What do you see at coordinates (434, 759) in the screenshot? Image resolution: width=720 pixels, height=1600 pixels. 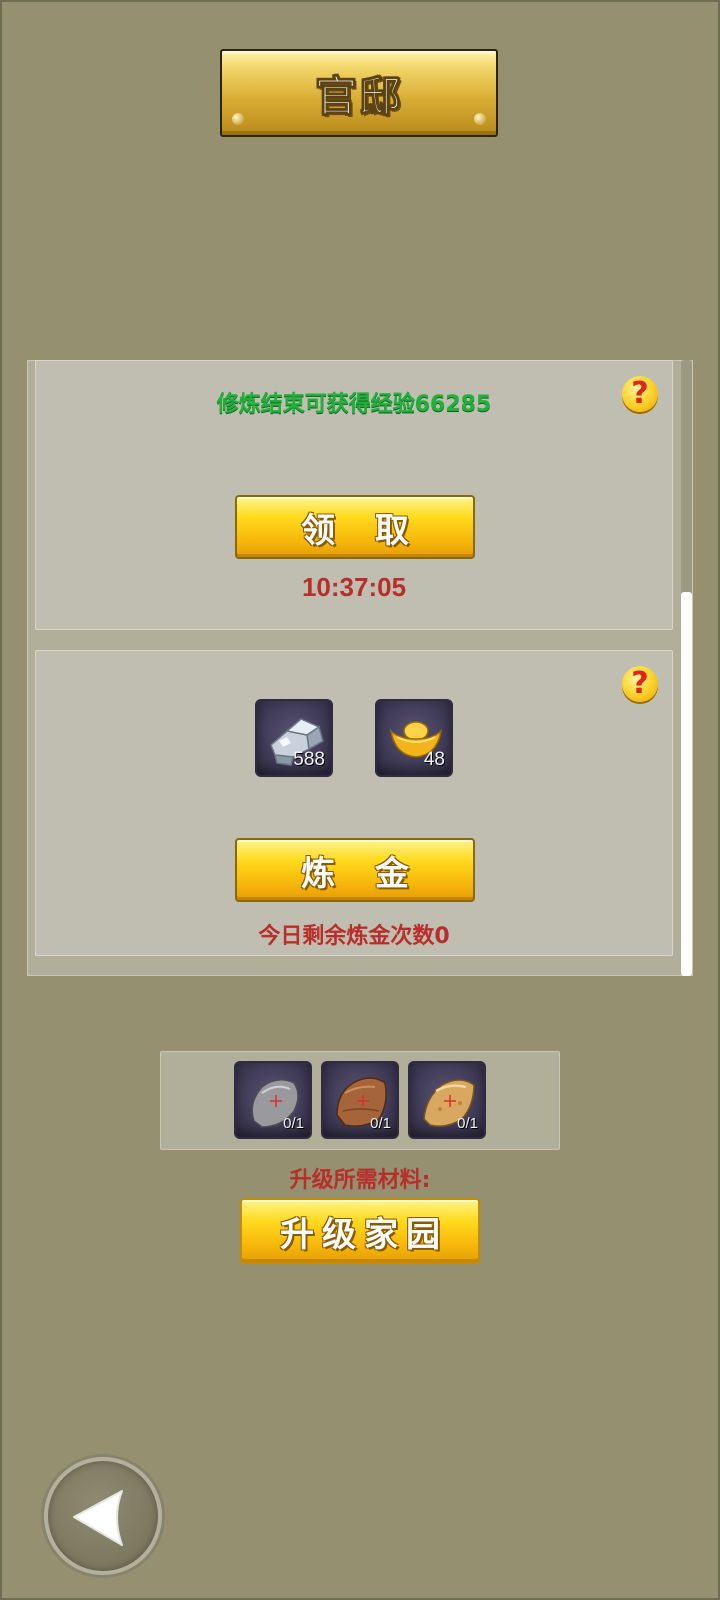 I see `gold-ingot-count: 48` at bounding box center [434, 759].